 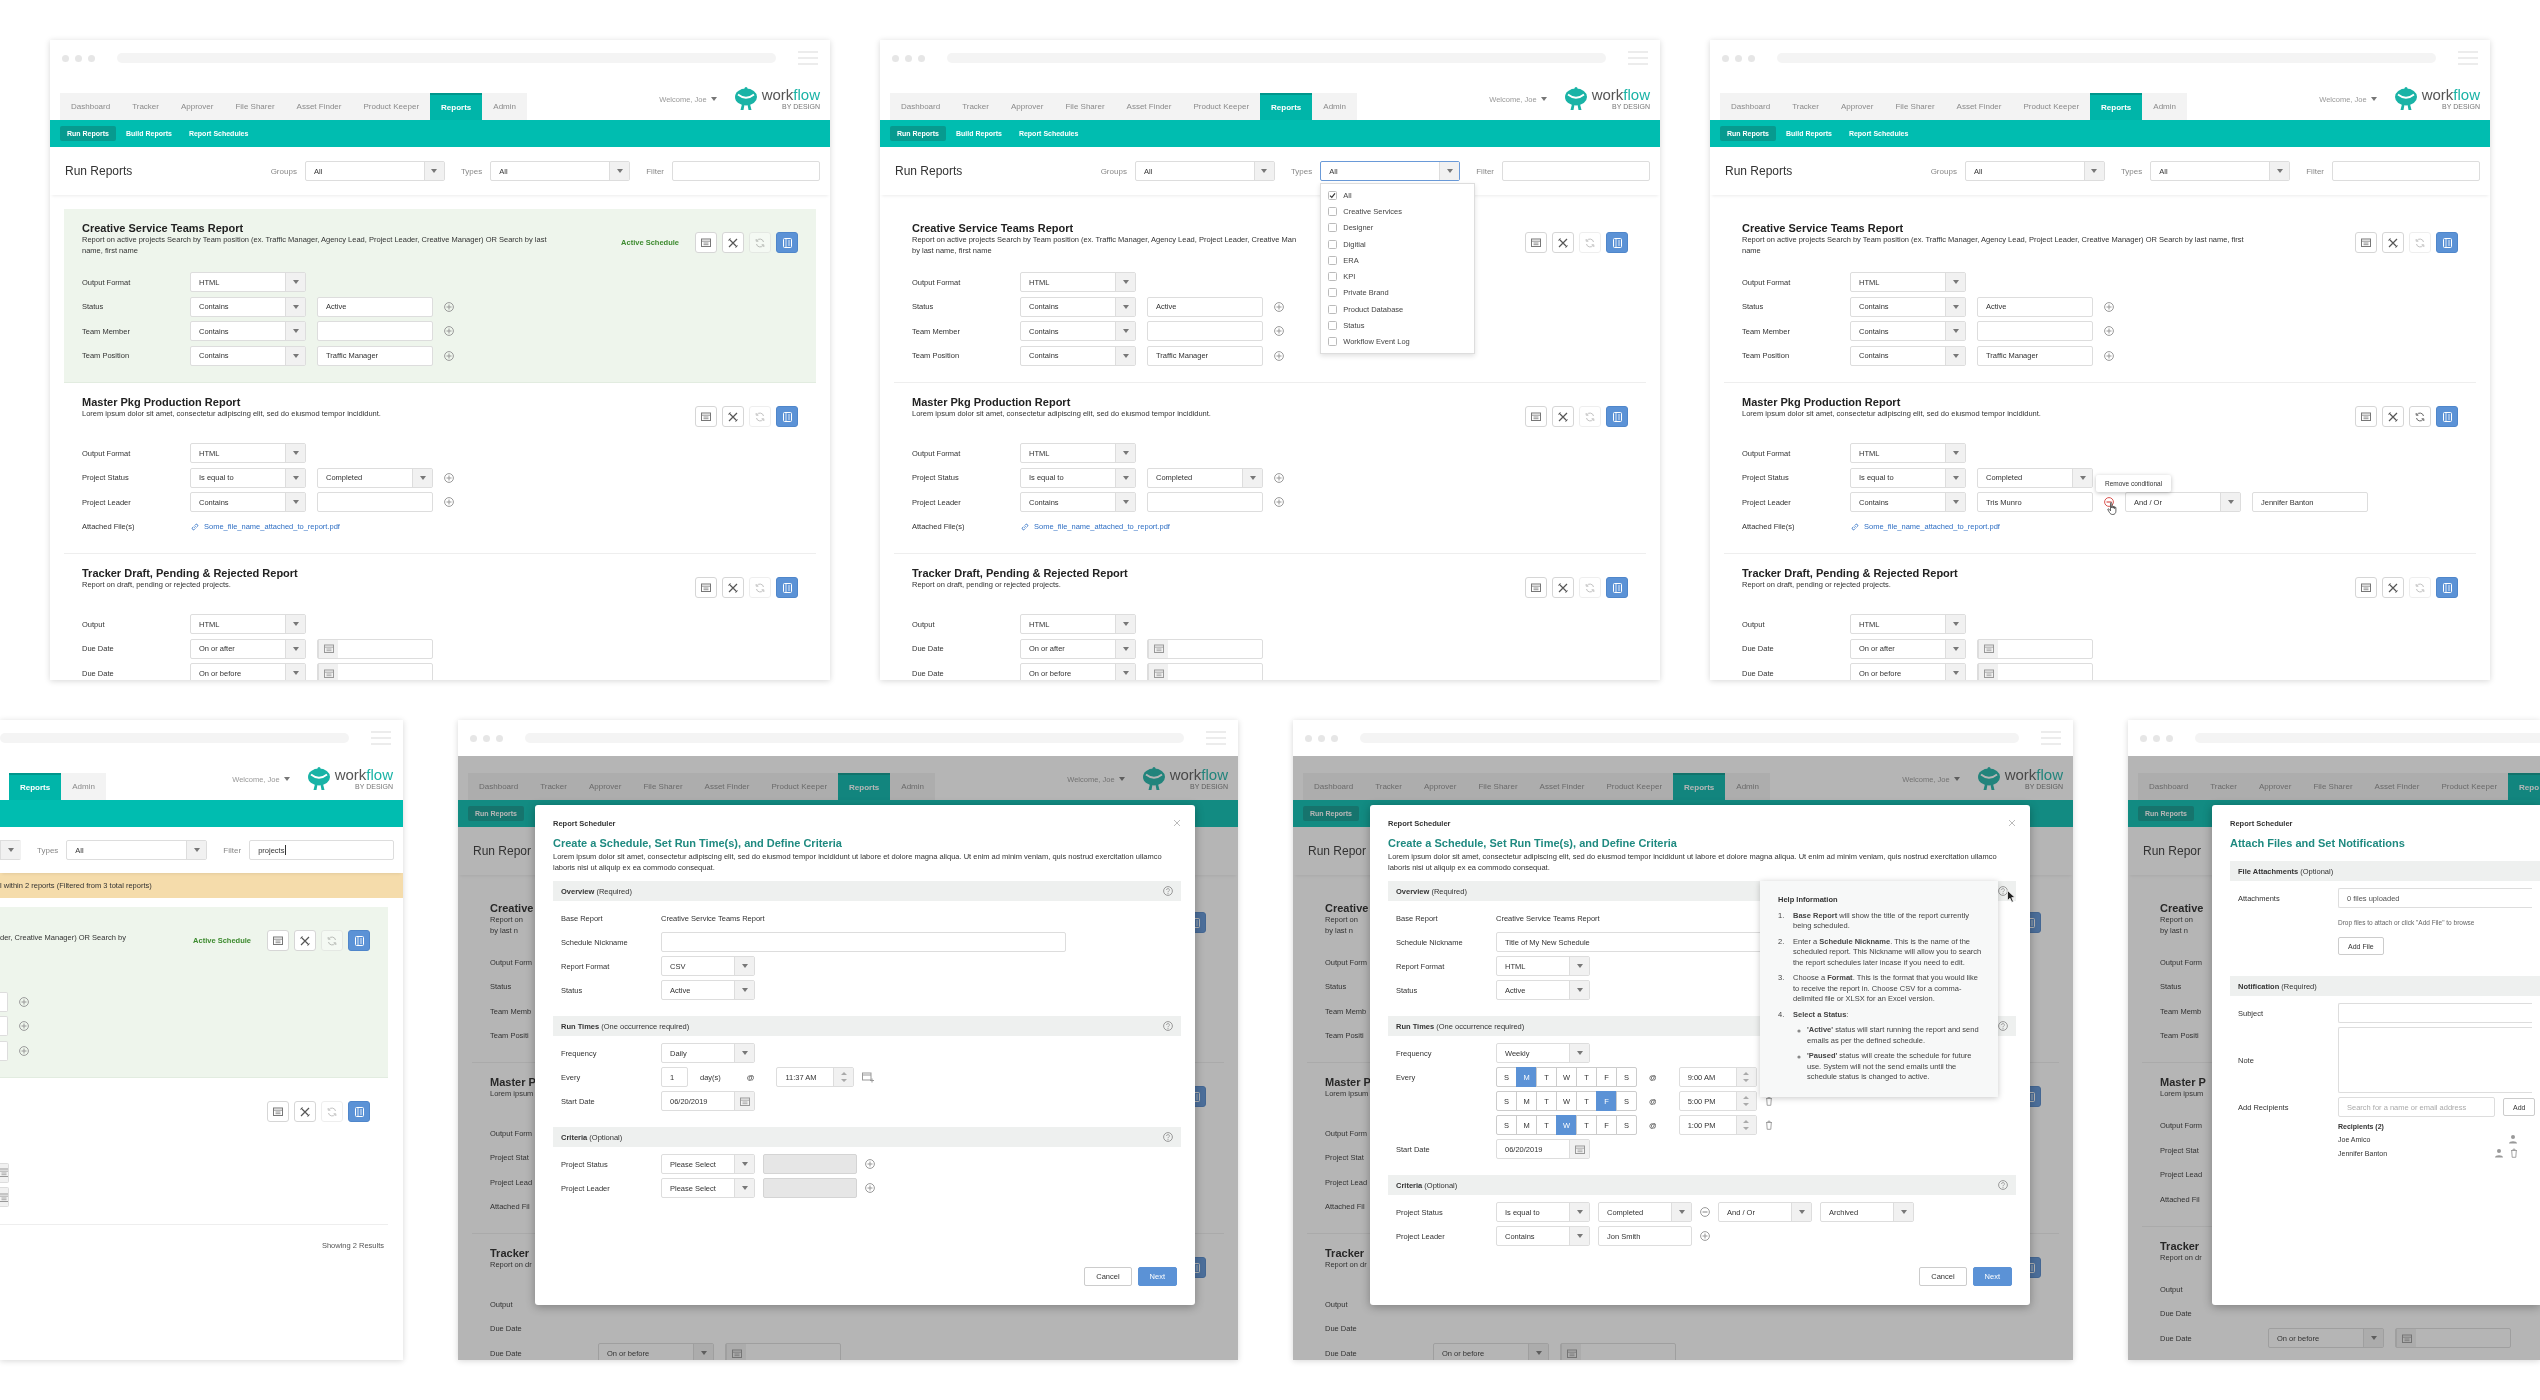 What do you see at coordinates (2435, 1060) in the screenshot?
I see `note-field` at bounding box center [2435, 1060].